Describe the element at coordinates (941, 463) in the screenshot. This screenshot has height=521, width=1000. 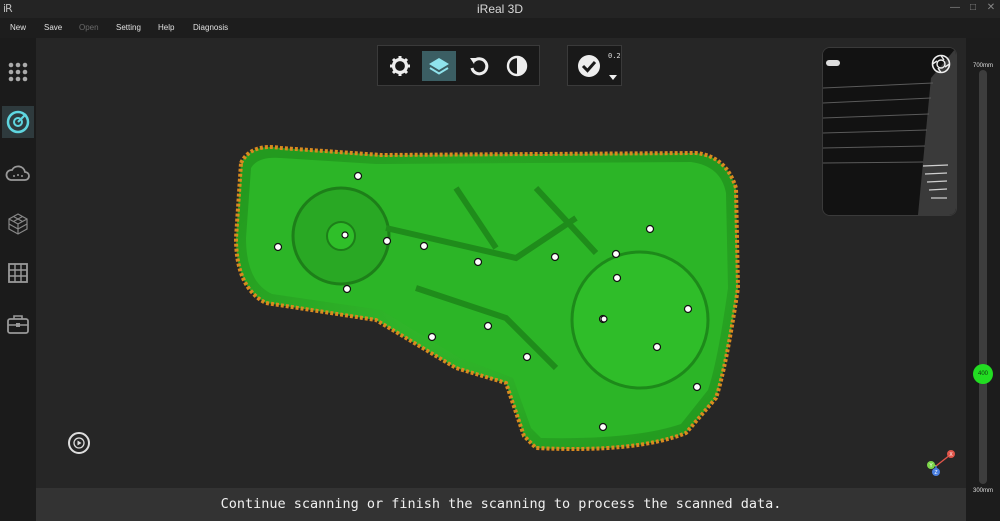
I see `axes-gizmo: X Y Z` at that location.